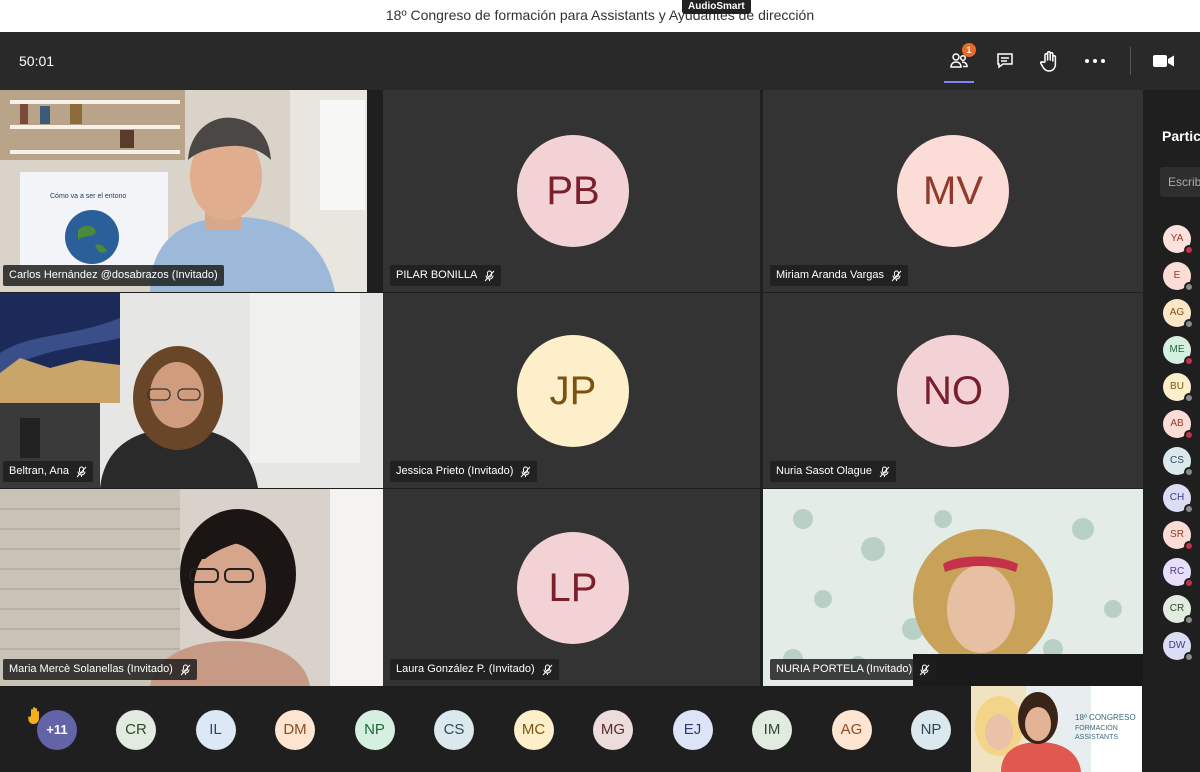 The height and width of the screenshot is (772, 1200). What do you see at coordinates (437, 275) in the screenshot?
I see `participant-name: PILAR BONILLA` at bounding box center [437, 275].